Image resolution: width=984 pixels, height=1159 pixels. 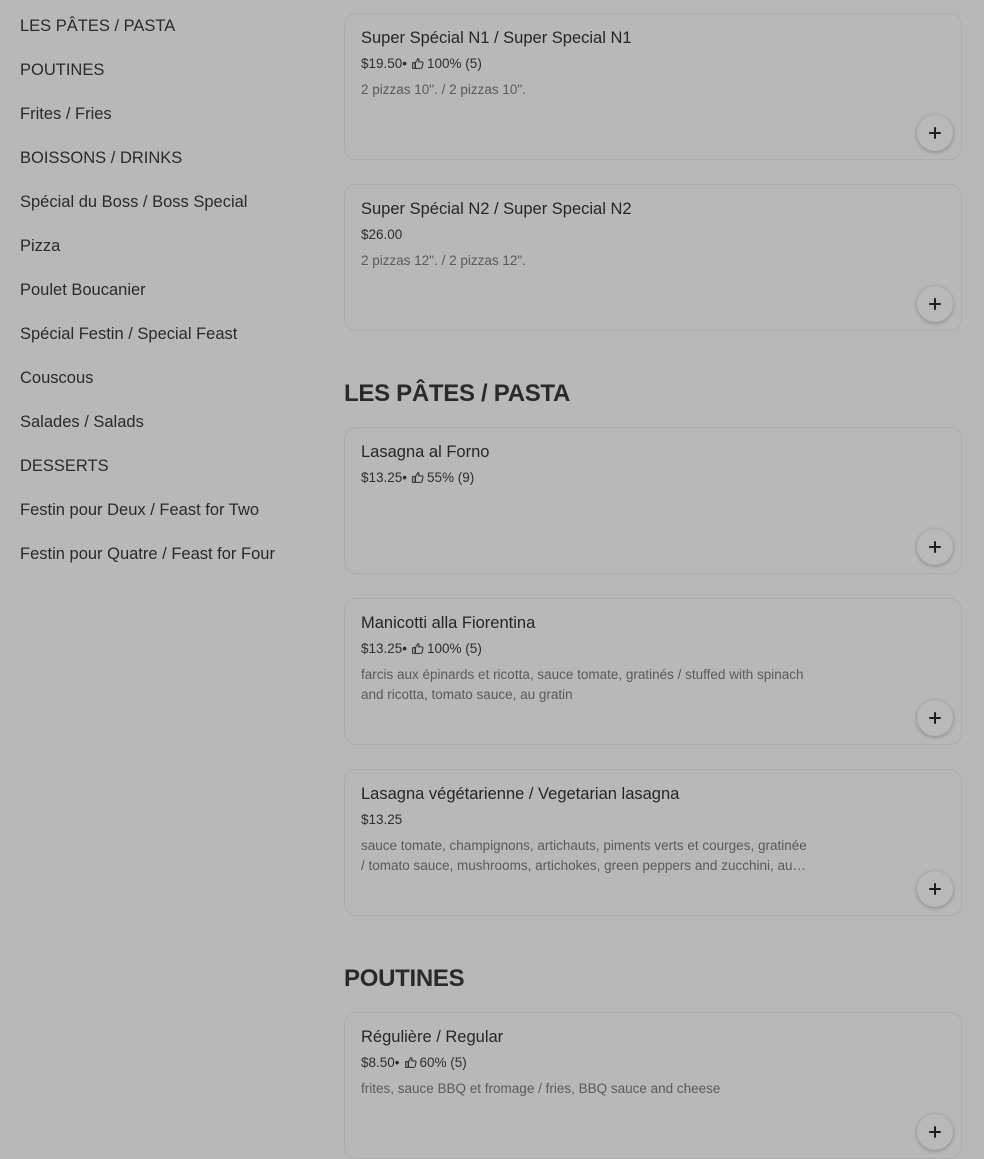 I want to click on item-meta: $8.50 • 60% (5), so click(x=414, y=1062).